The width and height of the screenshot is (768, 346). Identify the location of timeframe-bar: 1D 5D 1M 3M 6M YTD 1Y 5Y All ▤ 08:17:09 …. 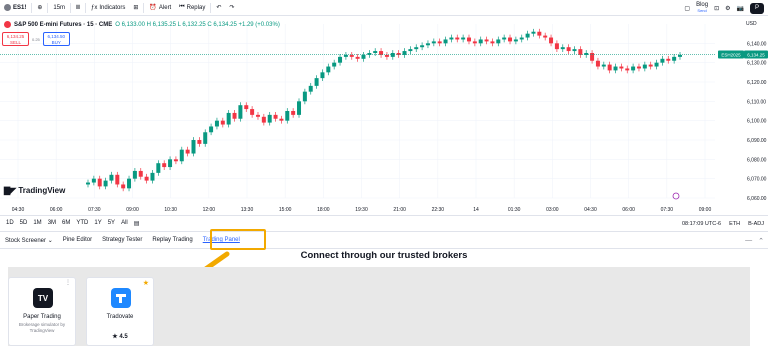
(384, 223).